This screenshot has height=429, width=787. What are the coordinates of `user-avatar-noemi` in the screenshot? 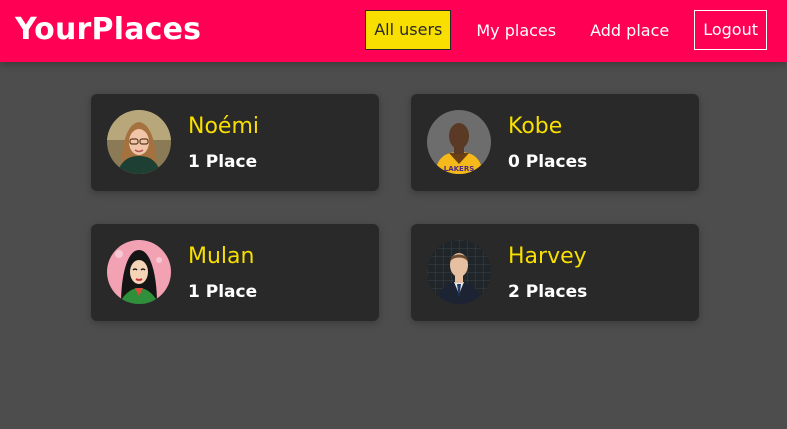 It's located at (139, 142).